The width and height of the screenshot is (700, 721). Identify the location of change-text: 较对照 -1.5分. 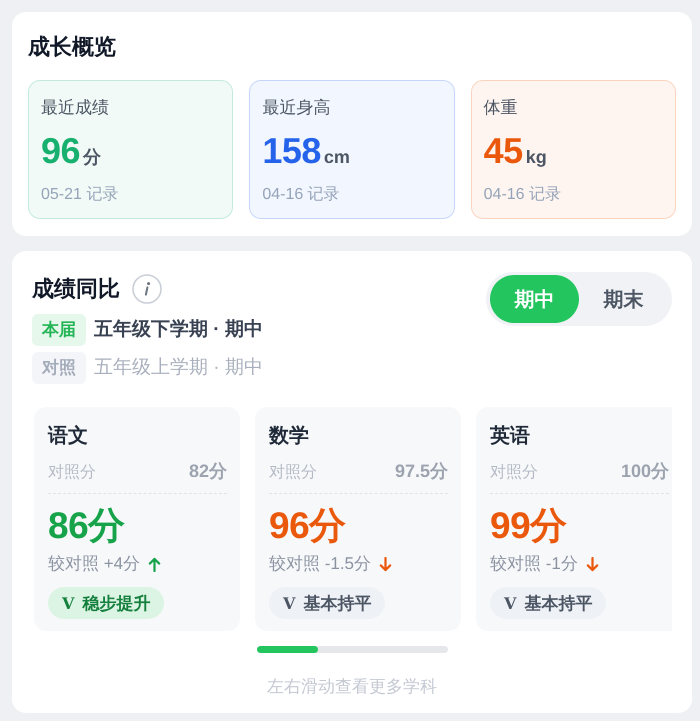
(320, 564).